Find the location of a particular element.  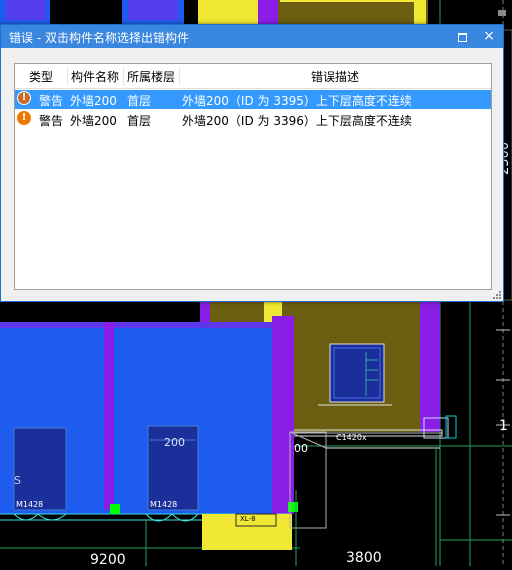

dialog-titlebar: 错误 - 双击构件名称选择出错构件 × is located at coordinates (252, 36).